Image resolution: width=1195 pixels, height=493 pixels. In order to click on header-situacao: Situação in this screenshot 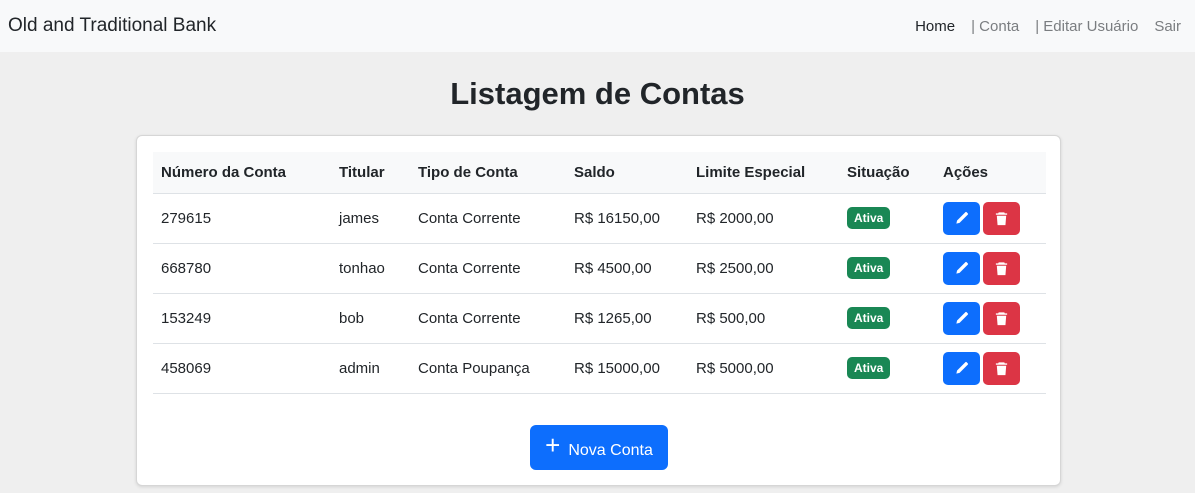, I will do `click(887, 173)`.